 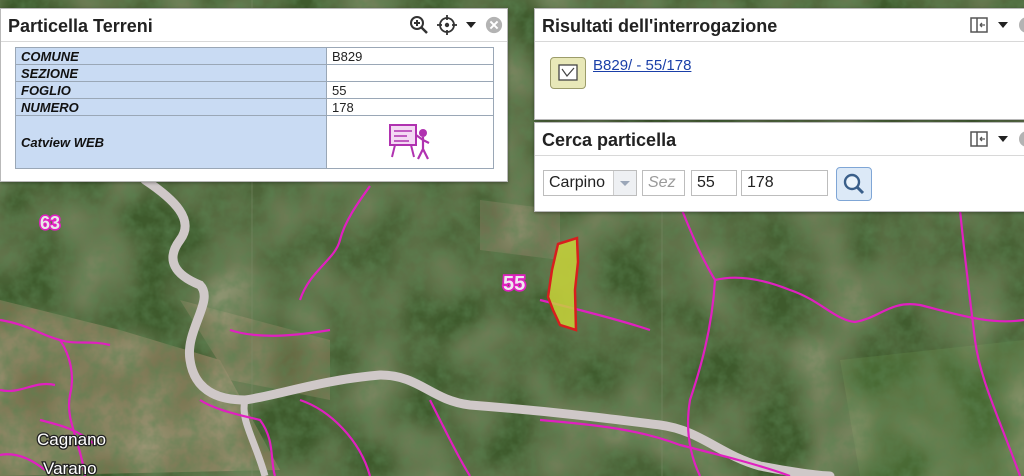 I want to click on catview-cell, so click(x=410, y=142).